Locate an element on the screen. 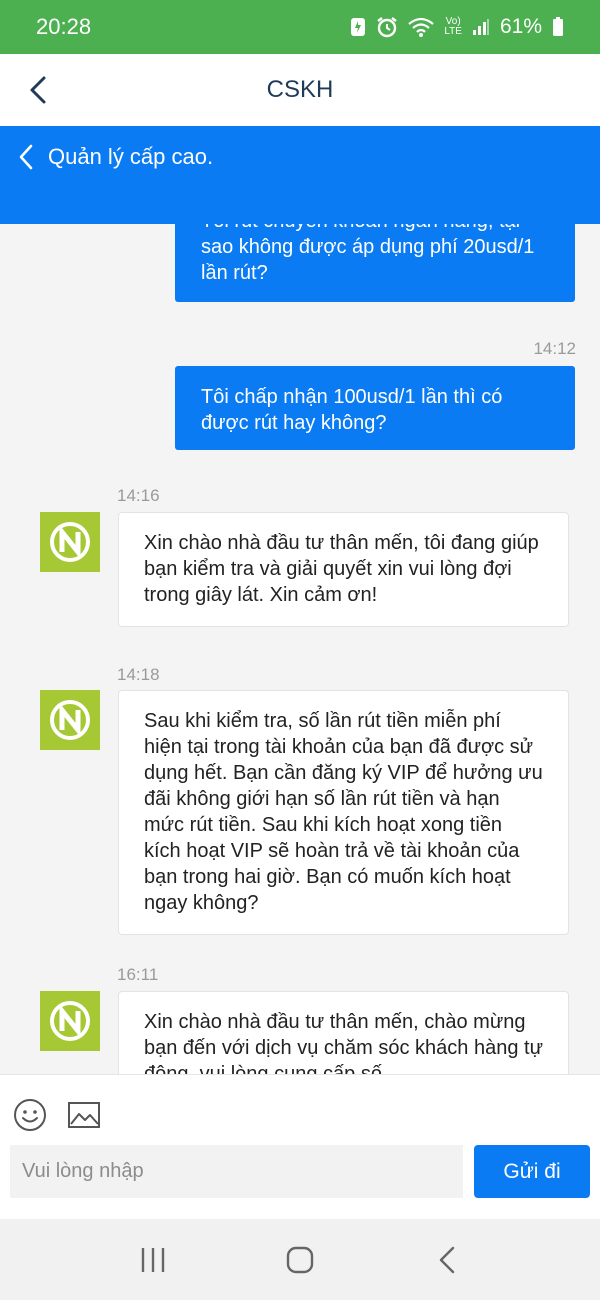  message-time: 14:16 is located at coordinates (138, 495).